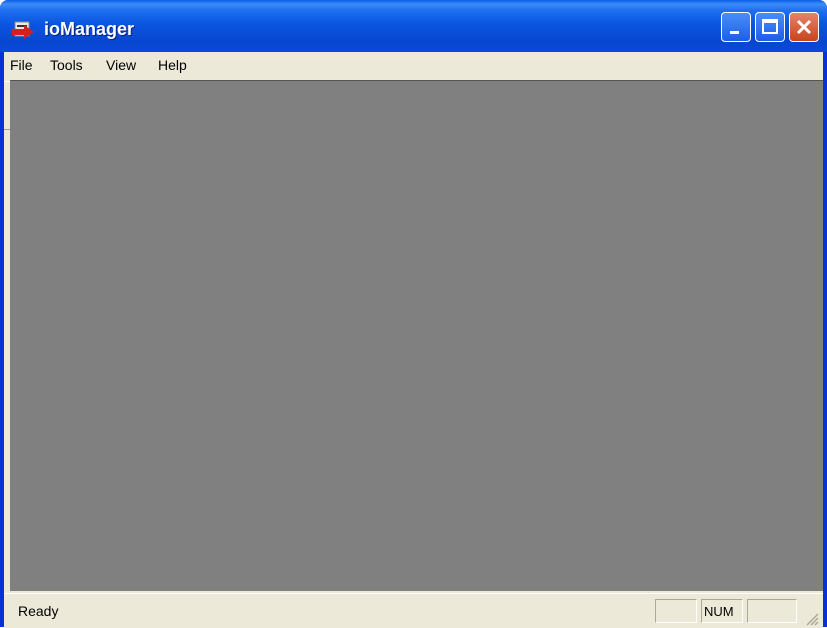 This screenshot has width=827, height=628. What do you see at coordinates (413, 26) in the screenshot?
I see `title-bar: ioManager` at bounding box center [413, 26].